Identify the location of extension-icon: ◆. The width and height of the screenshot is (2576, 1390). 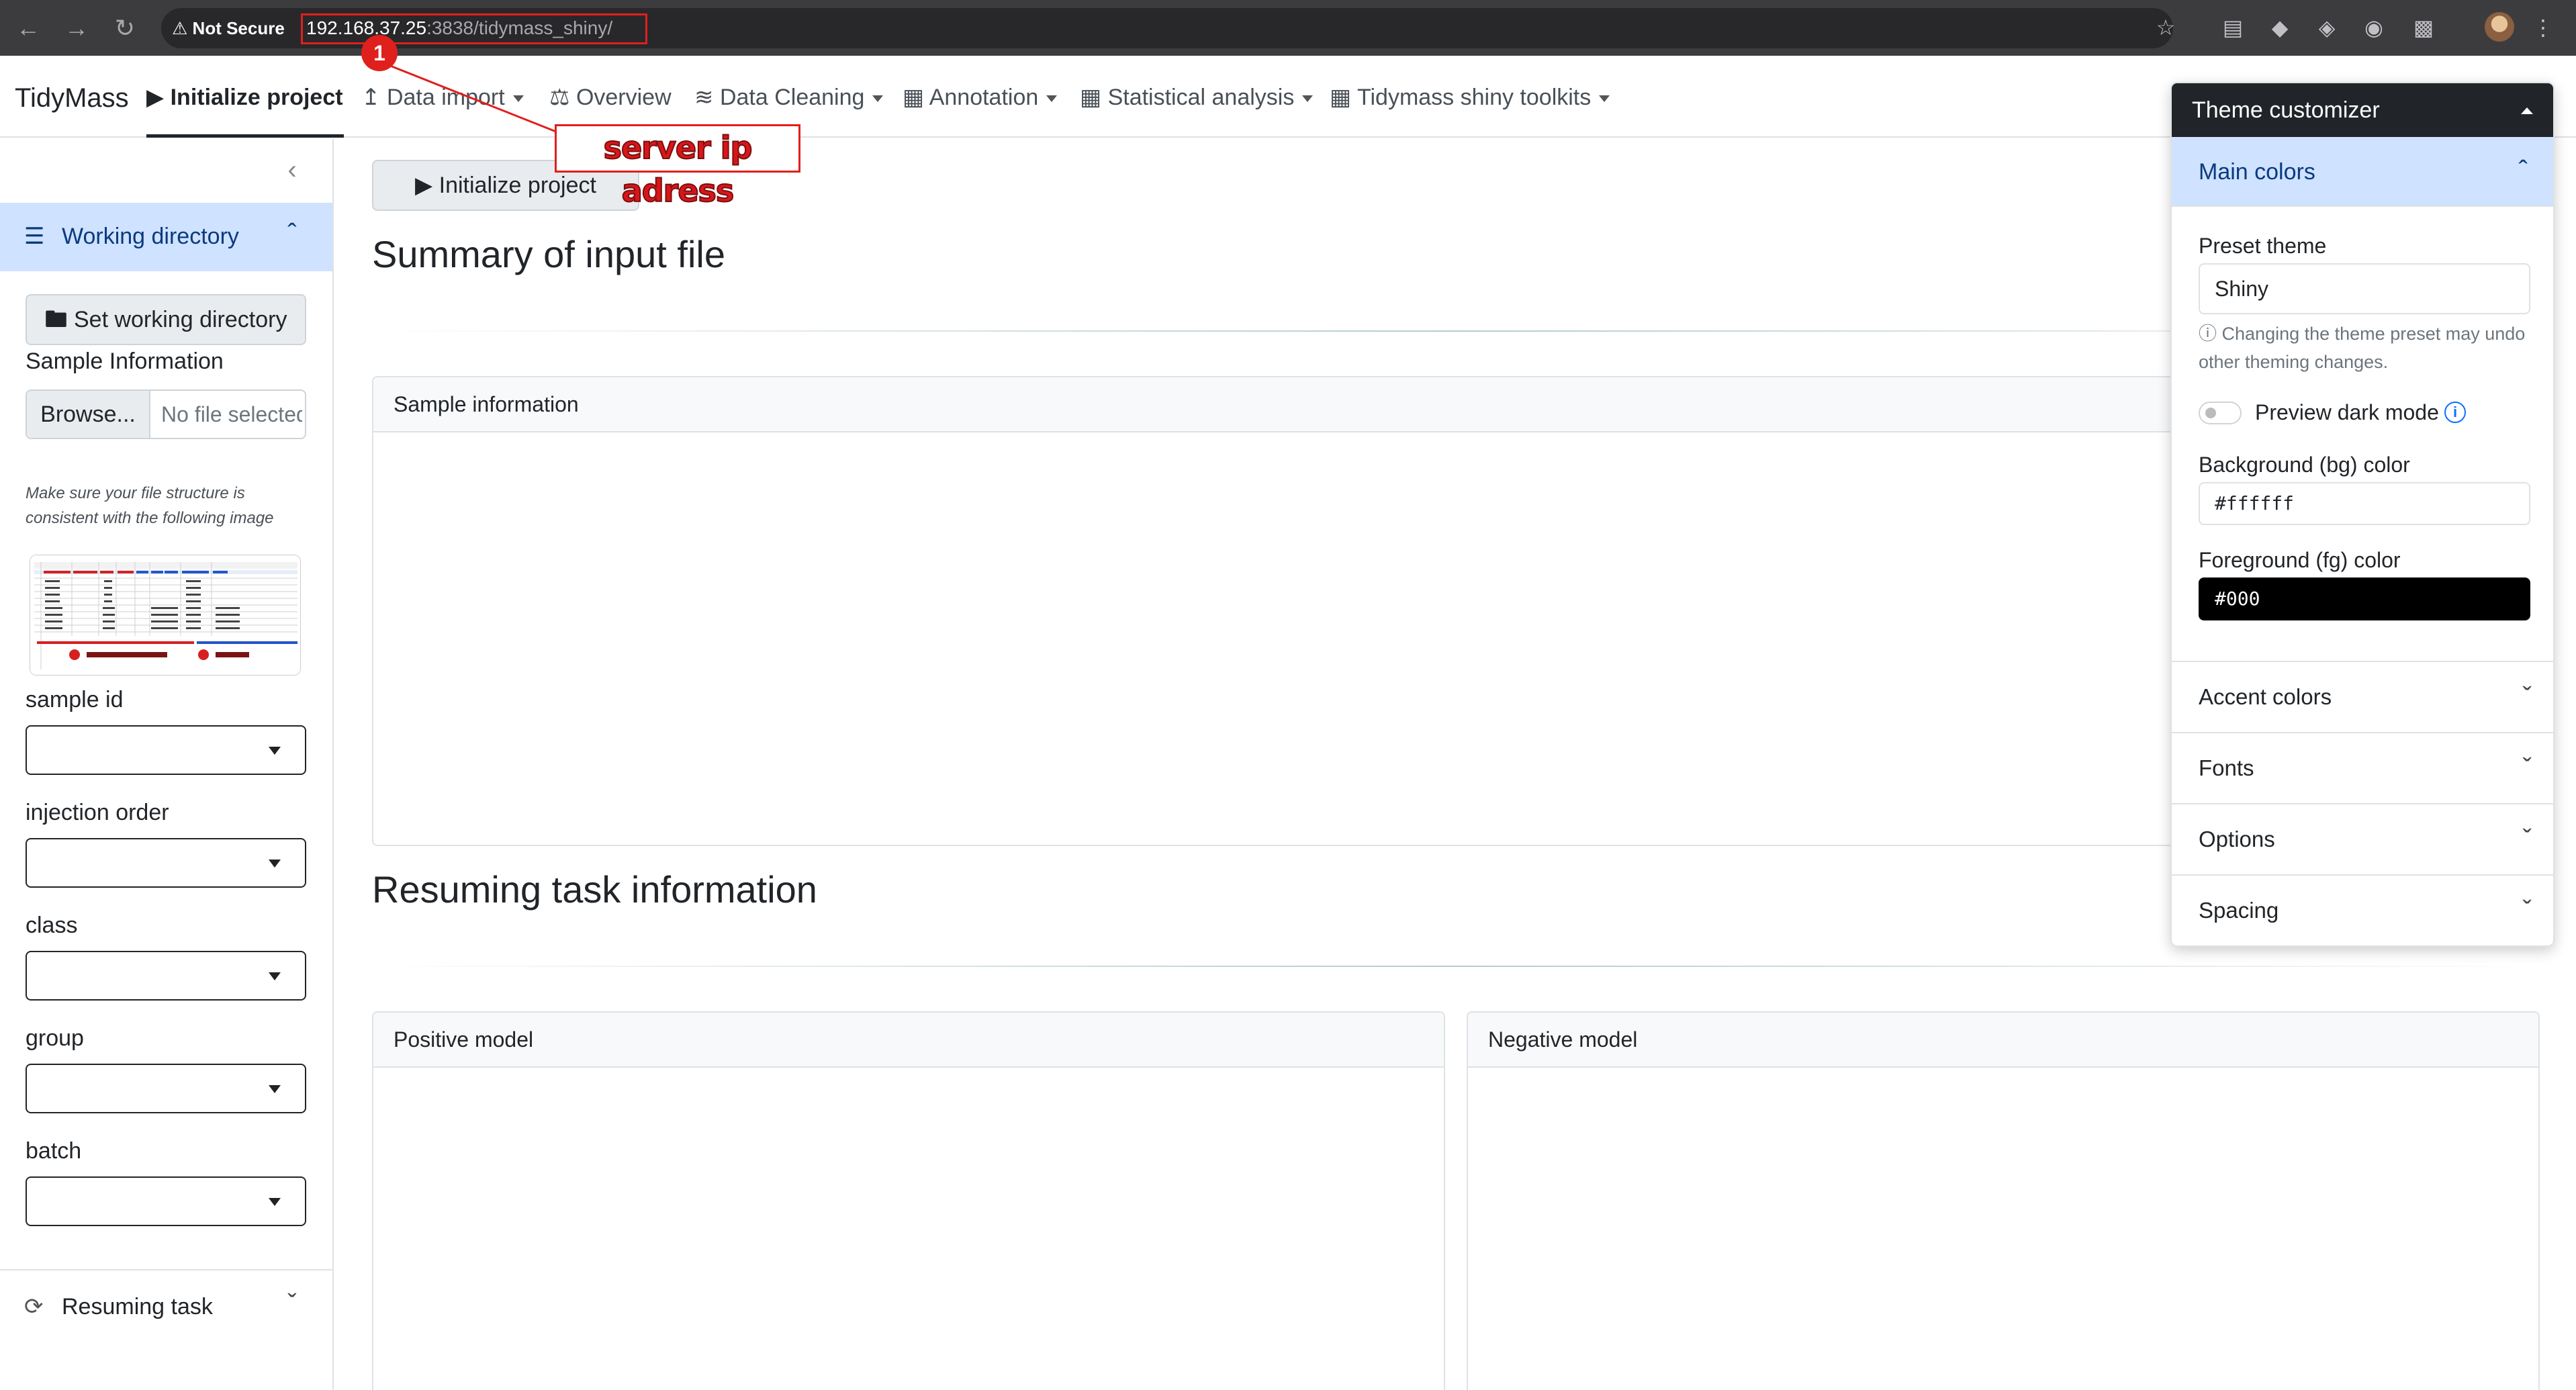
(2279, 27).